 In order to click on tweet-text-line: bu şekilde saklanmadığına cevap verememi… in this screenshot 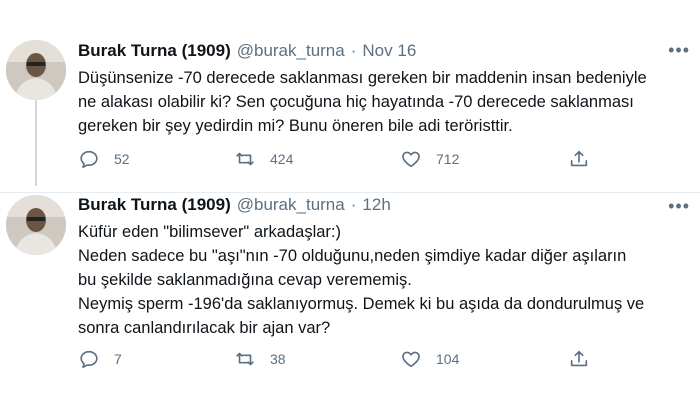, I will do `click(245, 280)`.